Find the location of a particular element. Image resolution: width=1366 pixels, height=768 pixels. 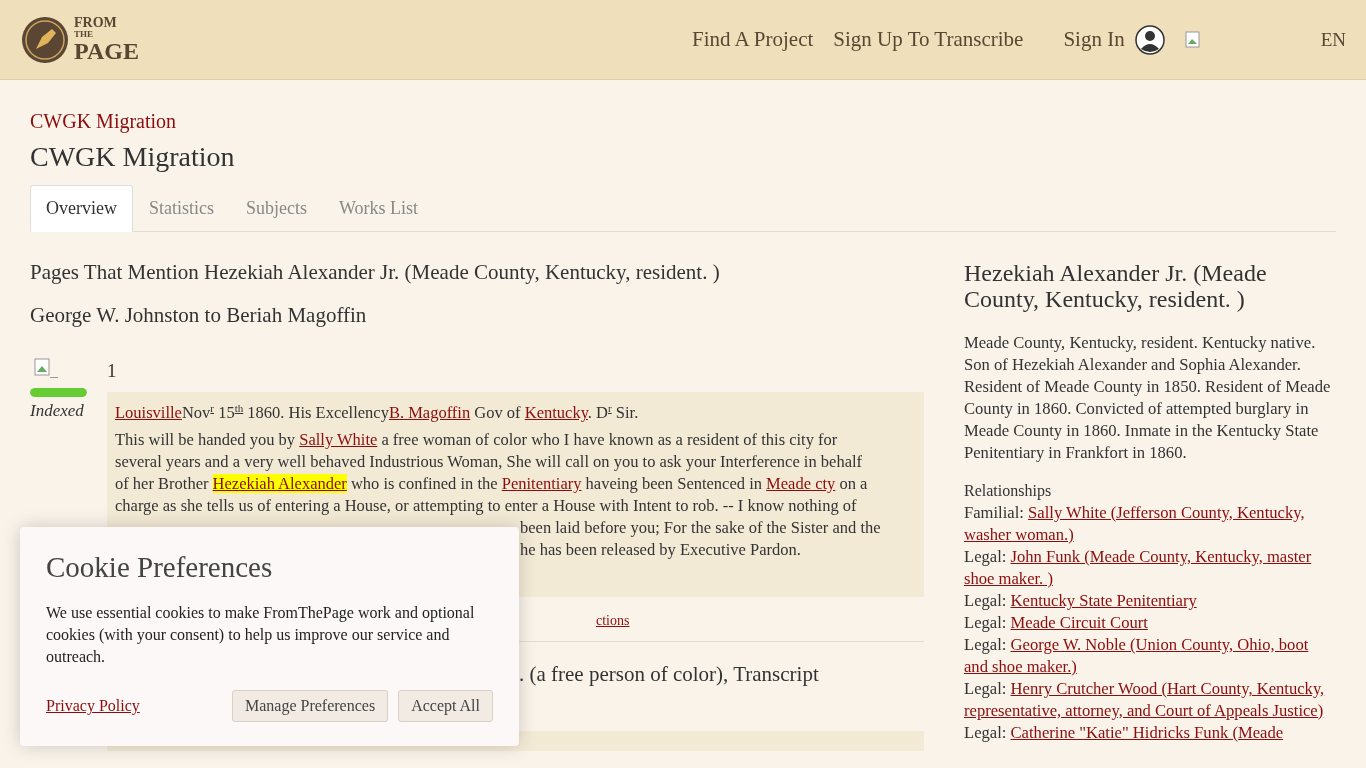

language-selector: EN is located at coordinates (1333, 39).